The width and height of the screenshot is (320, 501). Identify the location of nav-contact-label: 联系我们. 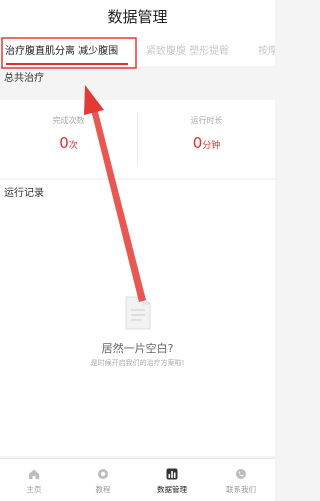
(241, 489).